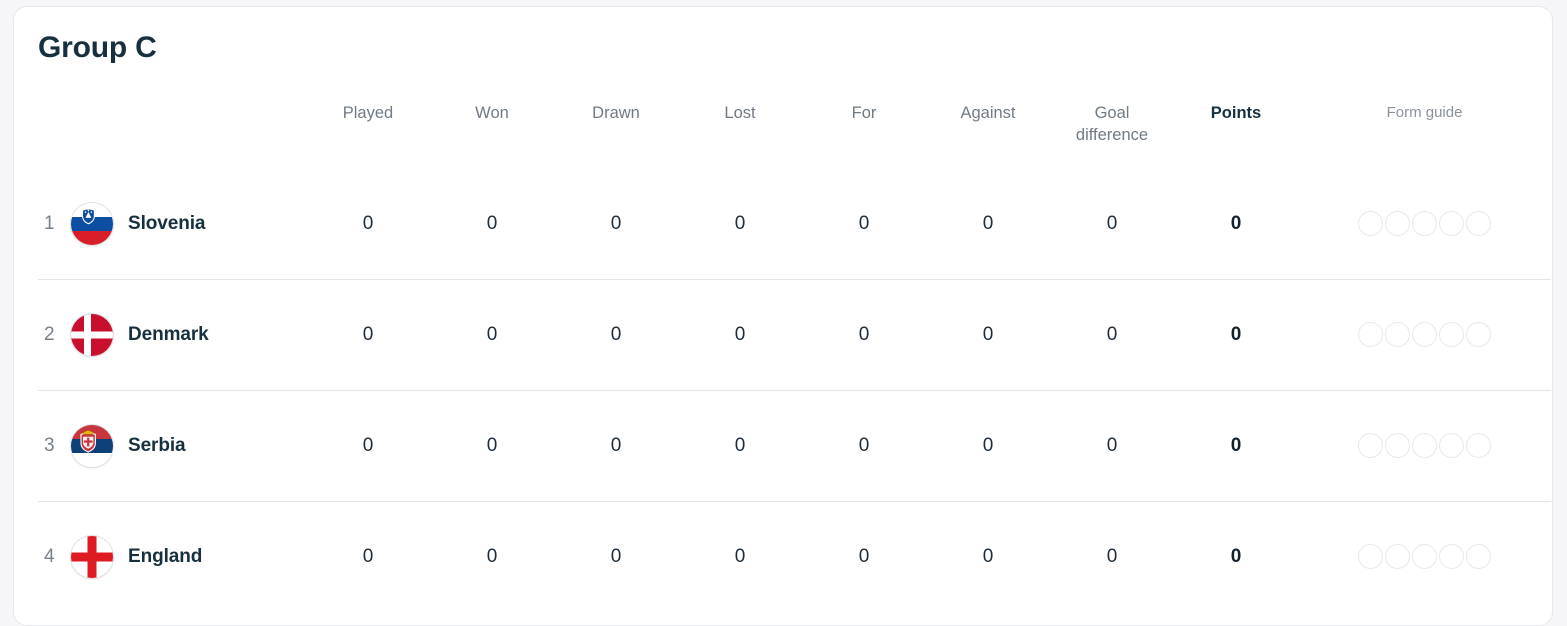  I want to click on team-cell: Denmark, so click(188, 334).